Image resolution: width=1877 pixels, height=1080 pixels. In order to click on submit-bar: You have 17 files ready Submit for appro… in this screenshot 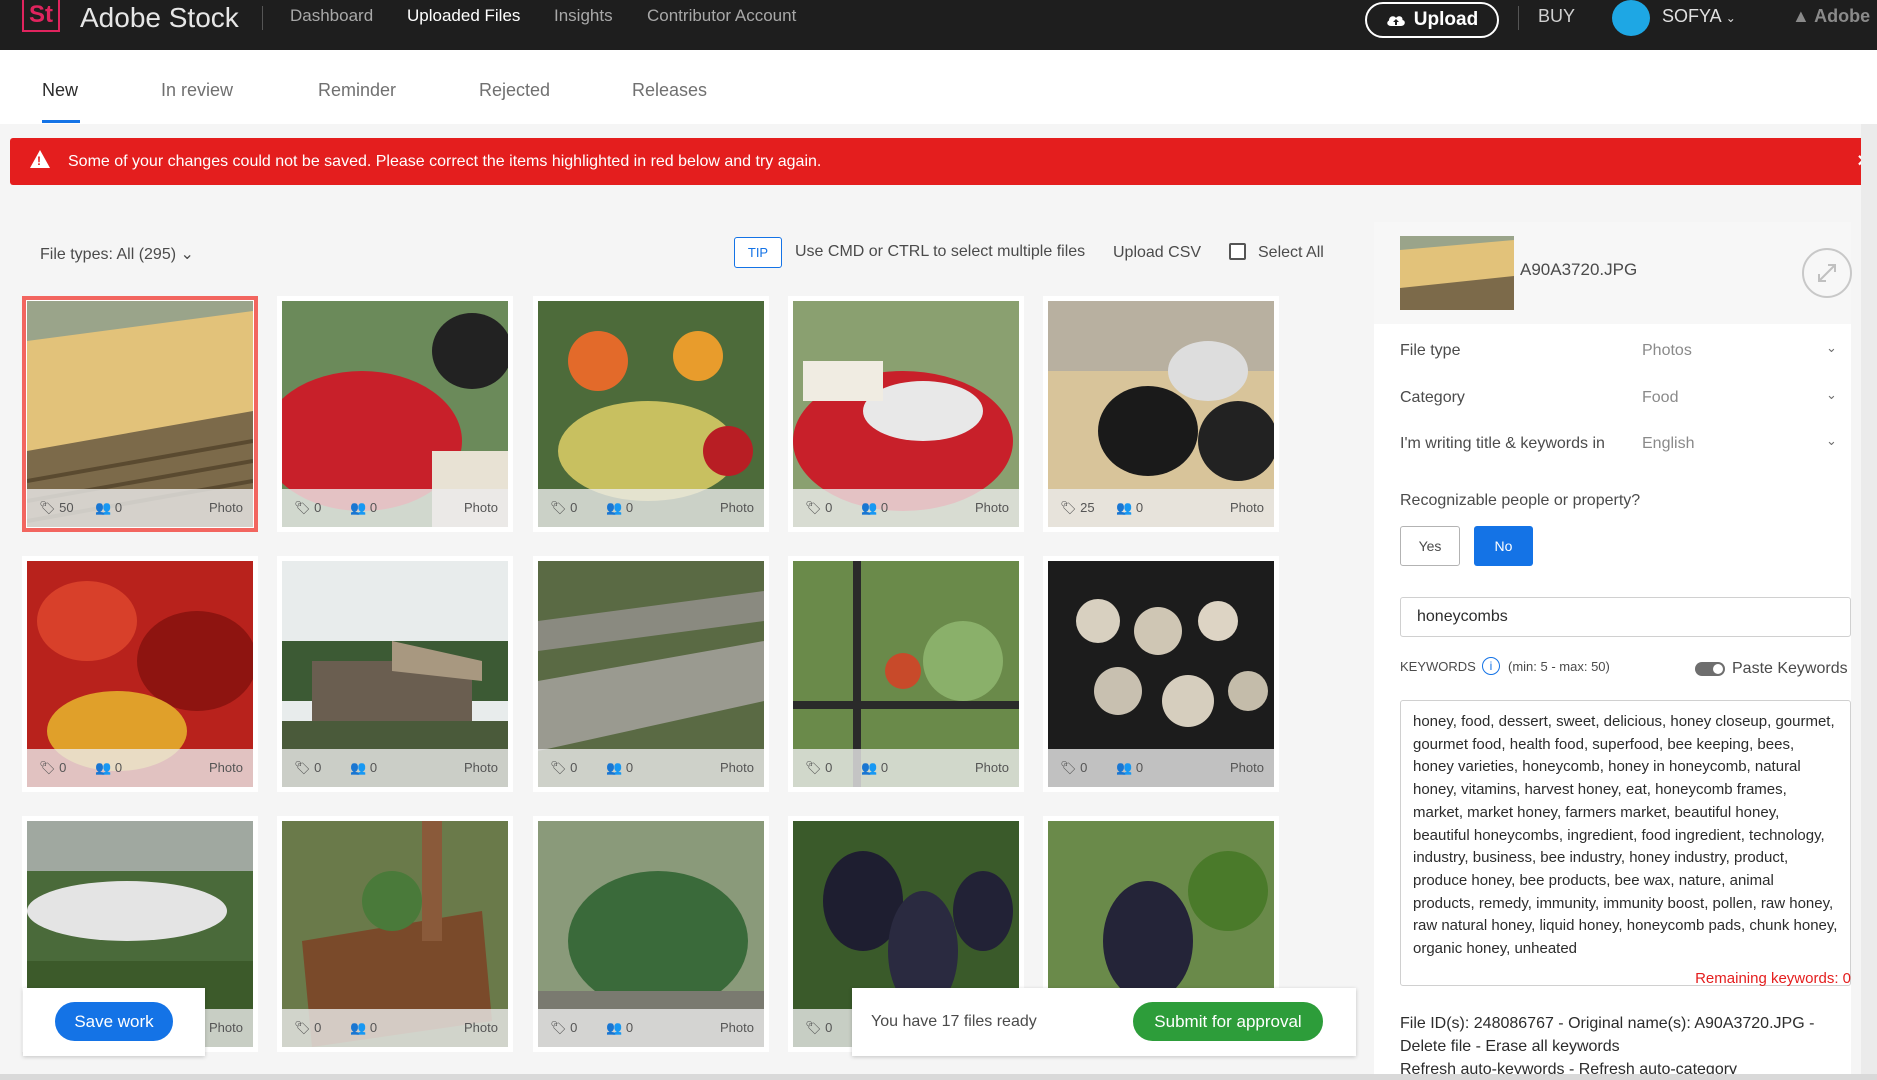, I will do `click(1104, 1022)`.